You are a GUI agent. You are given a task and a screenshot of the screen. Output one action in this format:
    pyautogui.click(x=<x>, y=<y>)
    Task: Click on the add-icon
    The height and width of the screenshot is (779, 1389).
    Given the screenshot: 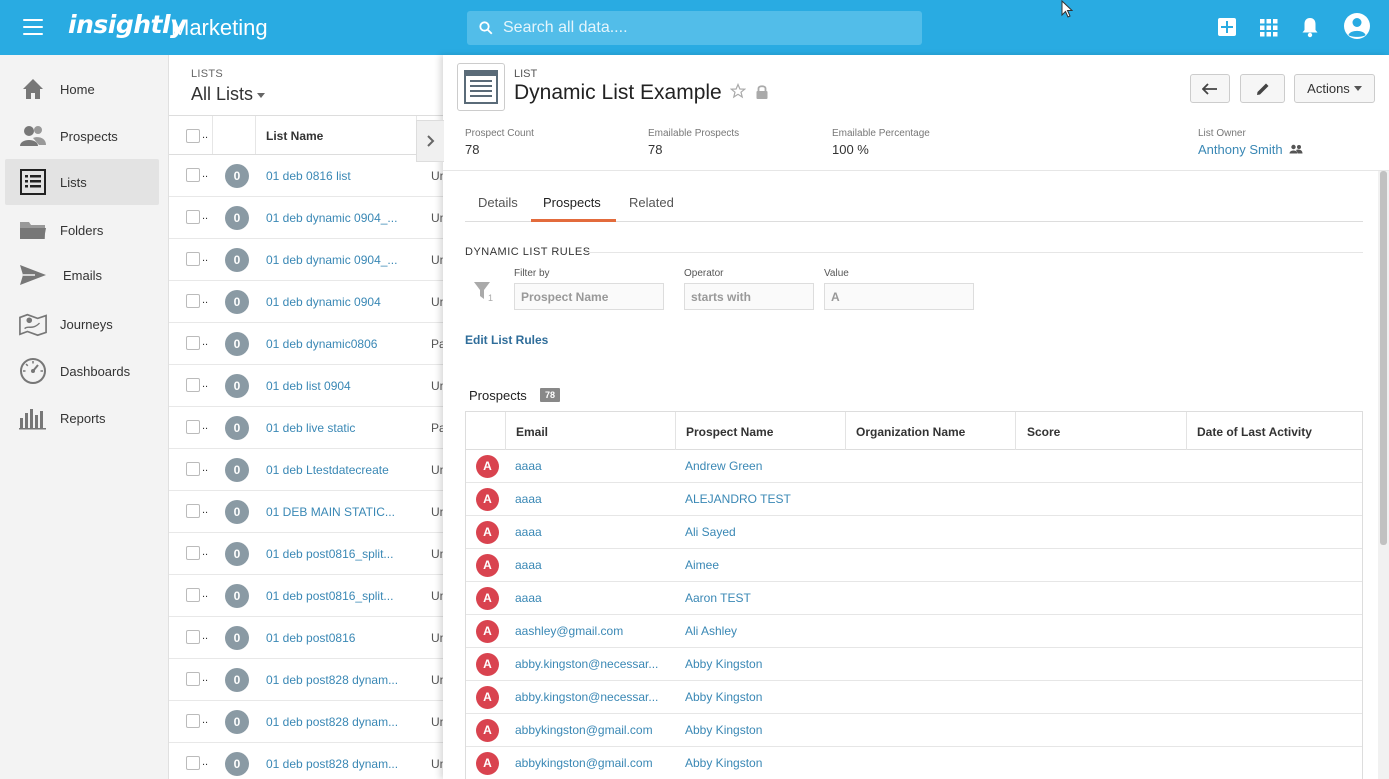 What is the action you would take?
    pyautogui.click(x=1227, y=27)
    